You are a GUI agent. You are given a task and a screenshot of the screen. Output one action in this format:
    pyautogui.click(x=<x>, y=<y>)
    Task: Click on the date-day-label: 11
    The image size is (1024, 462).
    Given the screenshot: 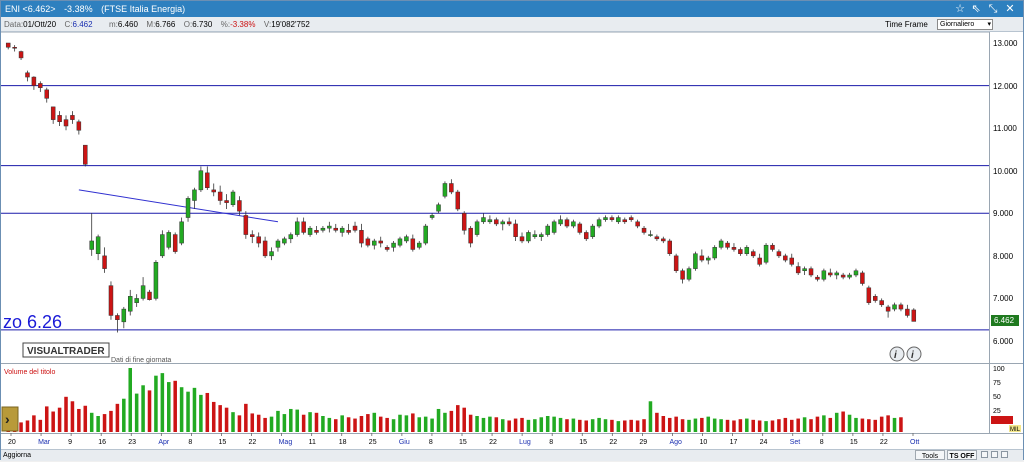 What is the action you would take?
    pyautogui.click(x=312, y=442)
    